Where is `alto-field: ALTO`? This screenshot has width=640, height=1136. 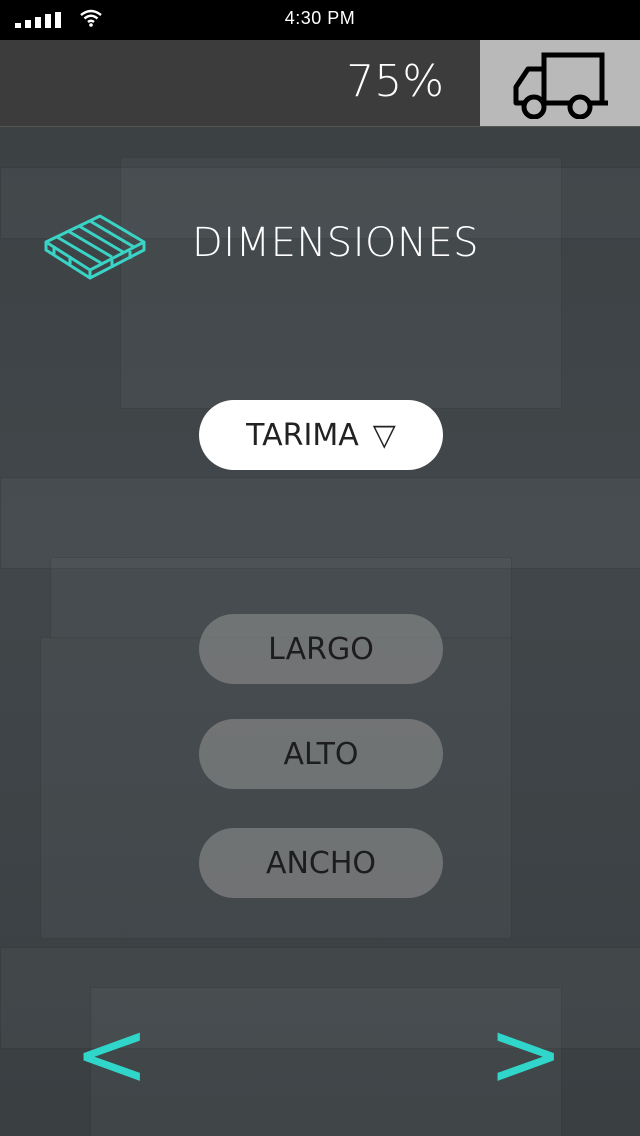
alto-field: ALTO is located at coordinates (321, 754).